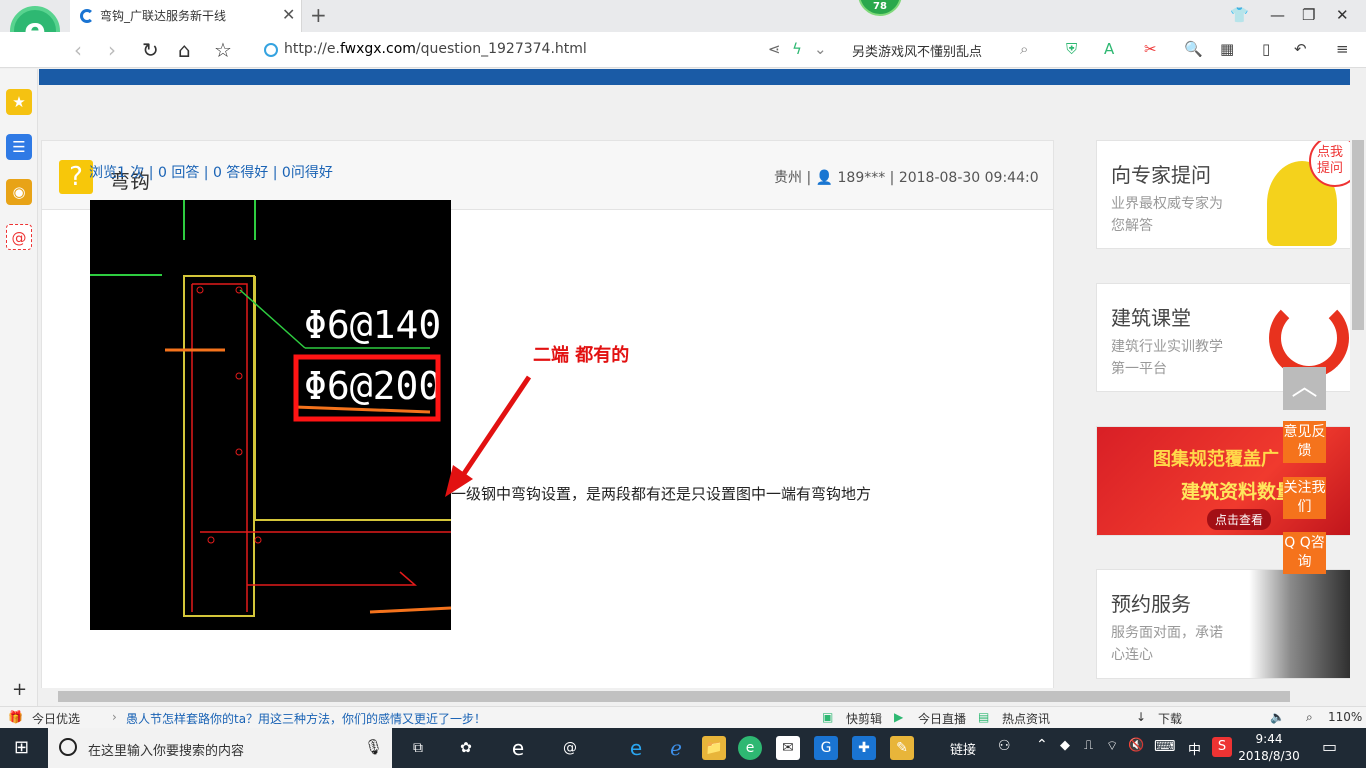  What do you see at coordinates (774, 49) in the screenshot?
I see `share-icon: ⋖` at bounding box center [774, 49].